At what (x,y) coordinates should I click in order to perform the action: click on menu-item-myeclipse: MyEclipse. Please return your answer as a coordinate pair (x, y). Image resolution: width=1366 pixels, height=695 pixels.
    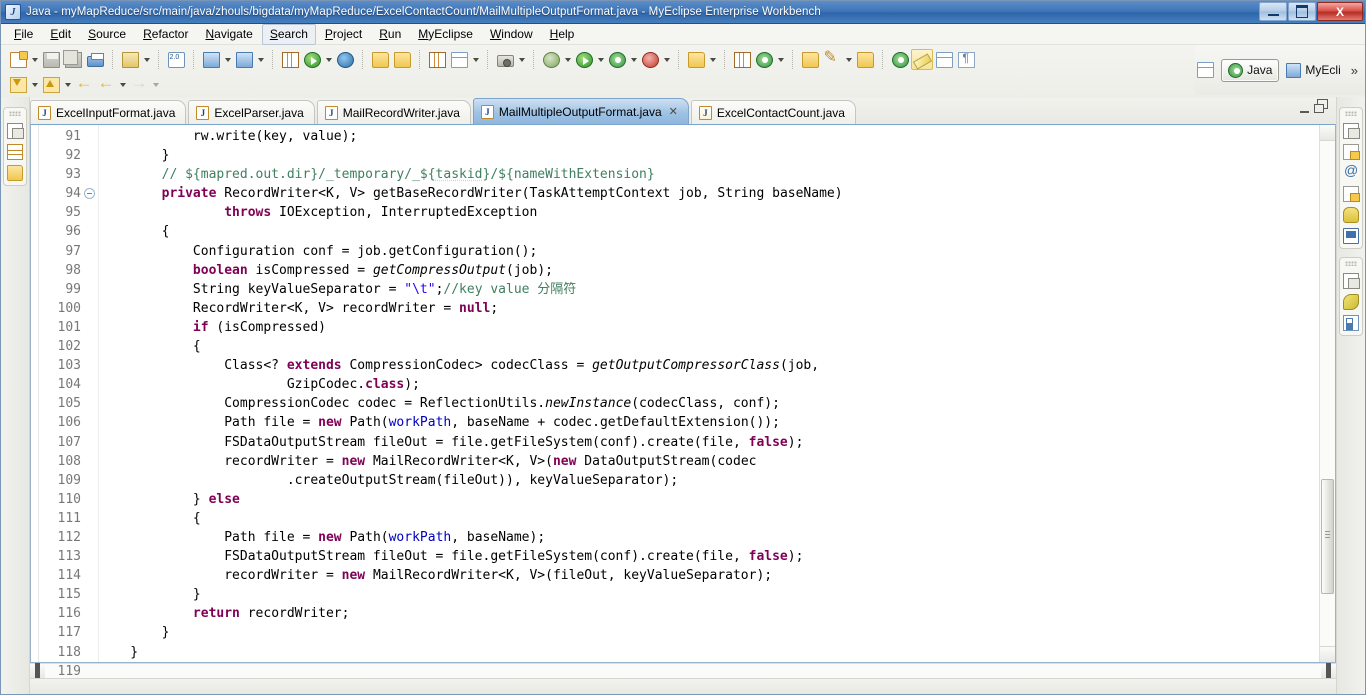
    Looking at the image, I should click on (445, 34).